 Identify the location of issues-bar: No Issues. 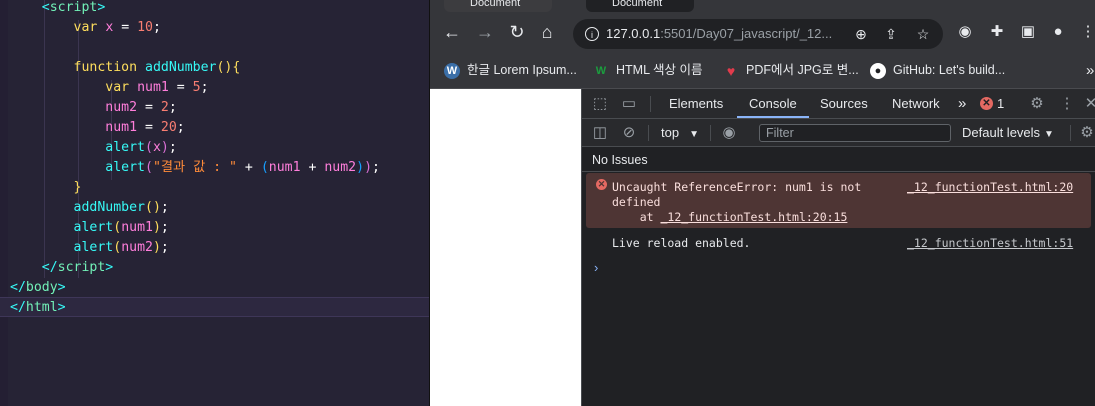
(838, 159).